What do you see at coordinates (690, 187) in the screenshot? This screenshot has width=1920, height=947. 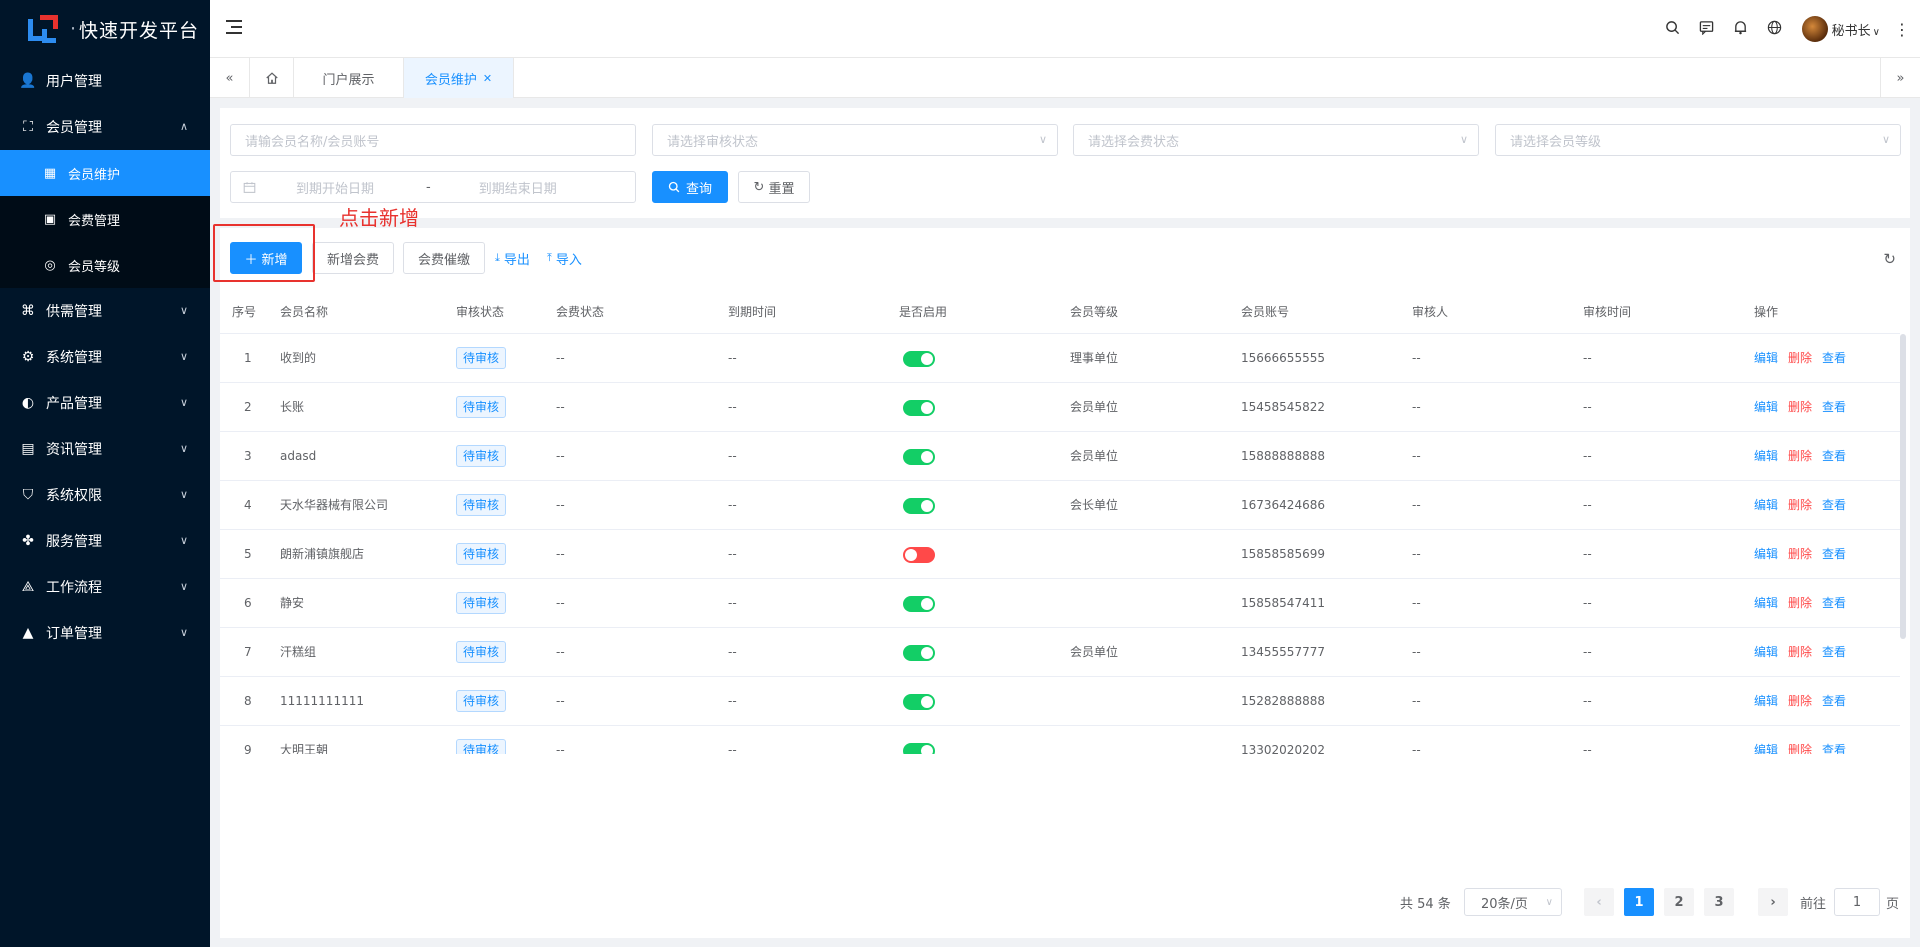 I see `search-button: 查询` at bounding box center [690, 187].